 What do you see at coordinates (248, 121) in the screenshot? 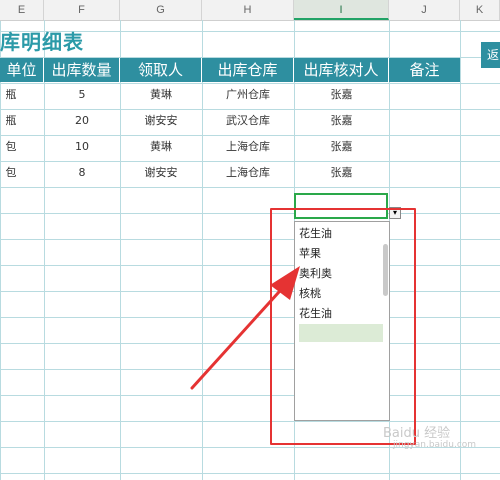
I see `cell-warehouse: 武汉仓库` at bounding box center [248, 121].